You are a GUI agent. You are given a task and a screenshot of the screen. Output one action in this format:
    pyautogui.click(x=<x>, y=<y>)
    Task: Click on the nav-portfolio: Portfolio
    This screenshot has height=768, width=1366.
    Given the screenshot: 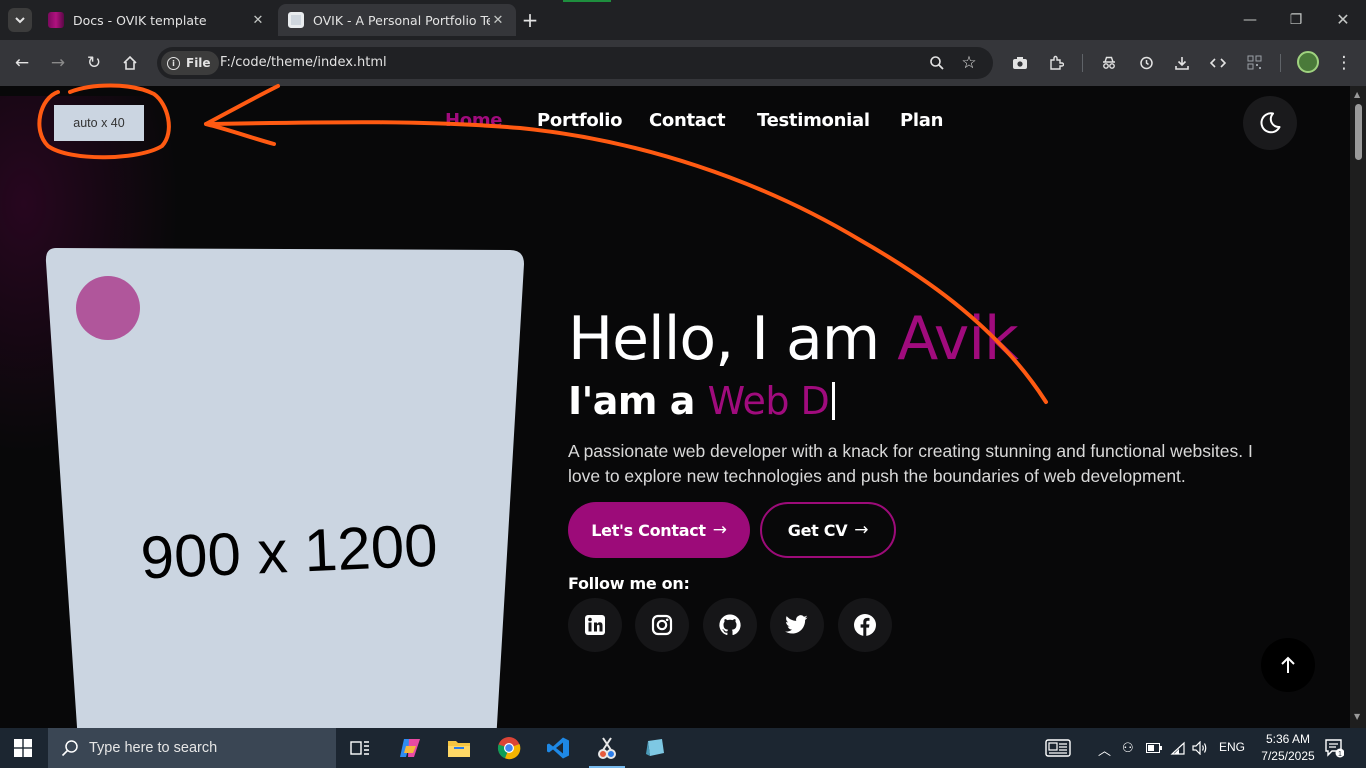 What is the action you would take?
    pyautogui.click(x=580, y=120)
    